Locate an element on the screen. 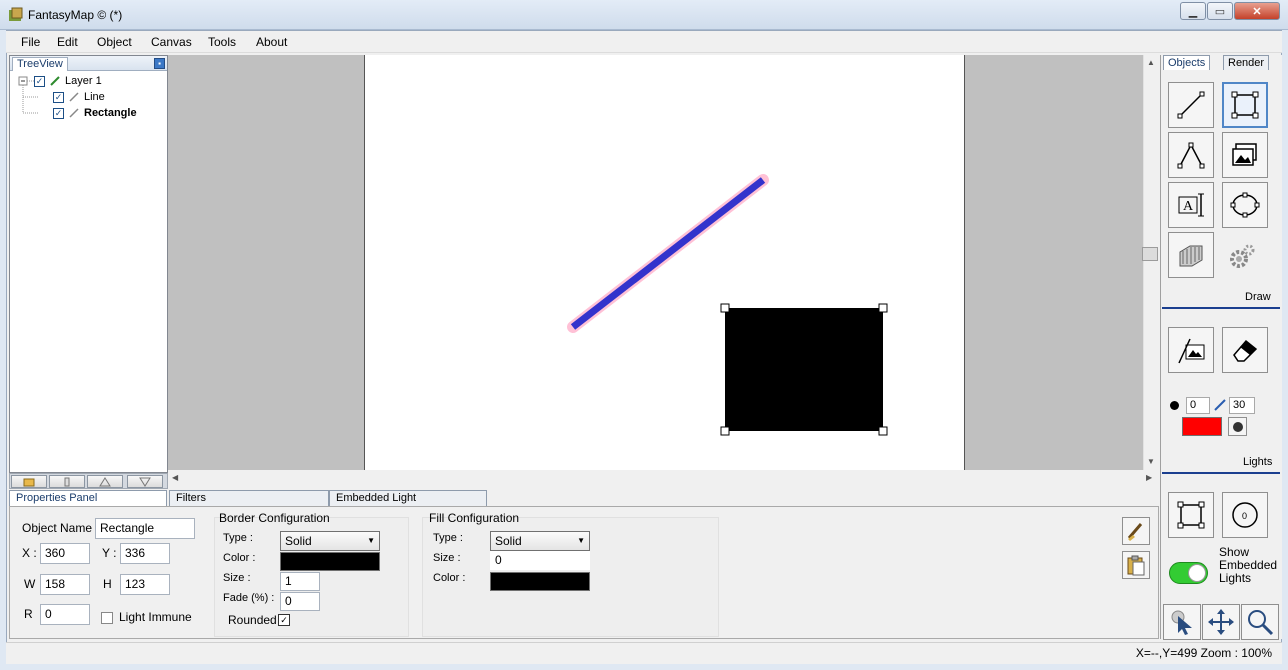 This screenshot has width=1288, height=670. light-color-swatch is located at coordinates (1202, 426).